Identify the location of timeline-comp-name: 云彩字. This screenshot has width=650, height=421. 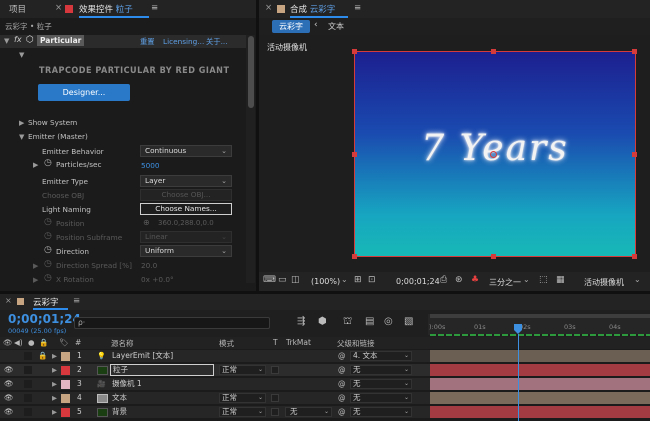
(46, 302).